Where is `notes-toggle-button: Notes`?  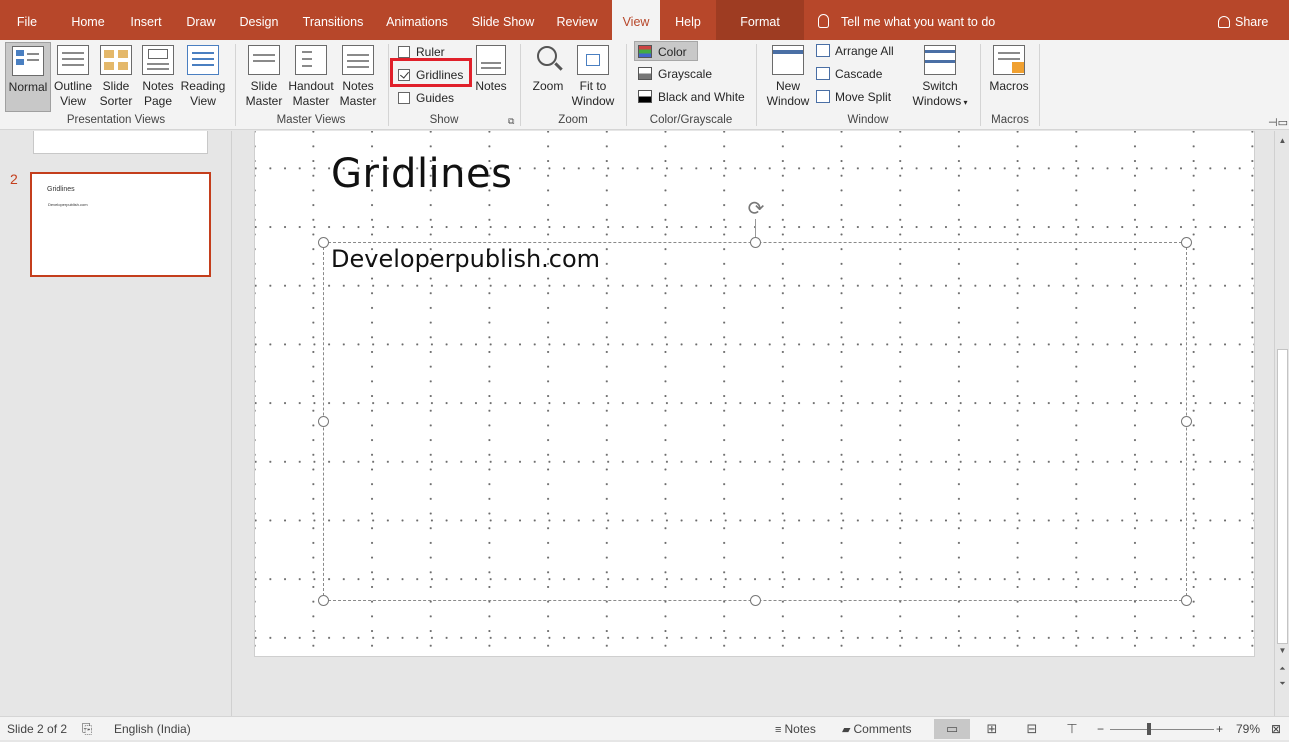
notes-toggle-button: Notes is located at coordinates (491, 77).